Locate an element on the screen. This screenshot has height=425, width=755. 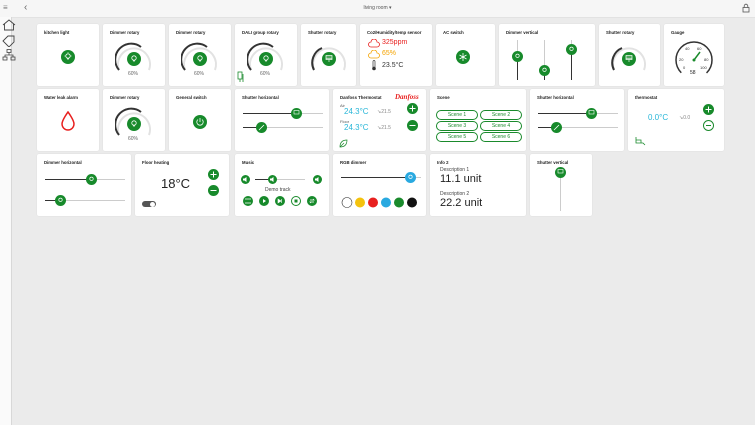
play-button is located at coordinates (264, 201).